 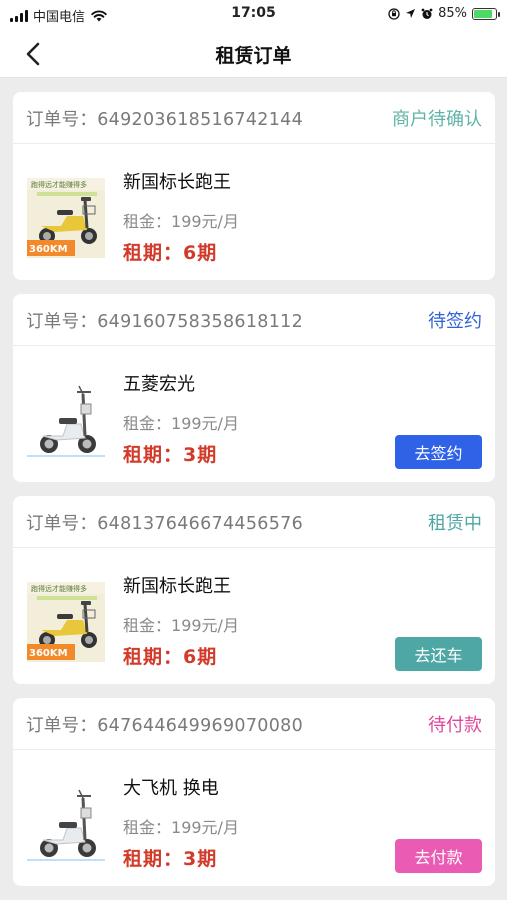 I want to click on order-number: 订单号：649160758358618112, so click(x=164, y=320).